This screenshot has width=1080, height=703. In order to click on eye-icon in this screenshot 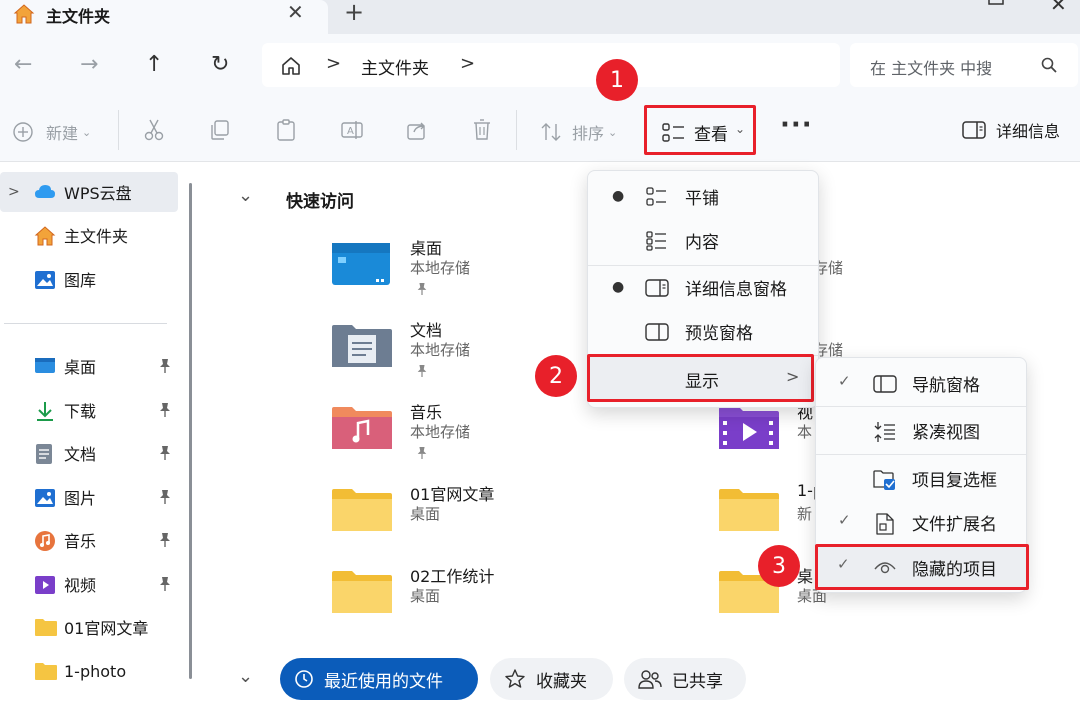, I will do `click(885, 569)`.